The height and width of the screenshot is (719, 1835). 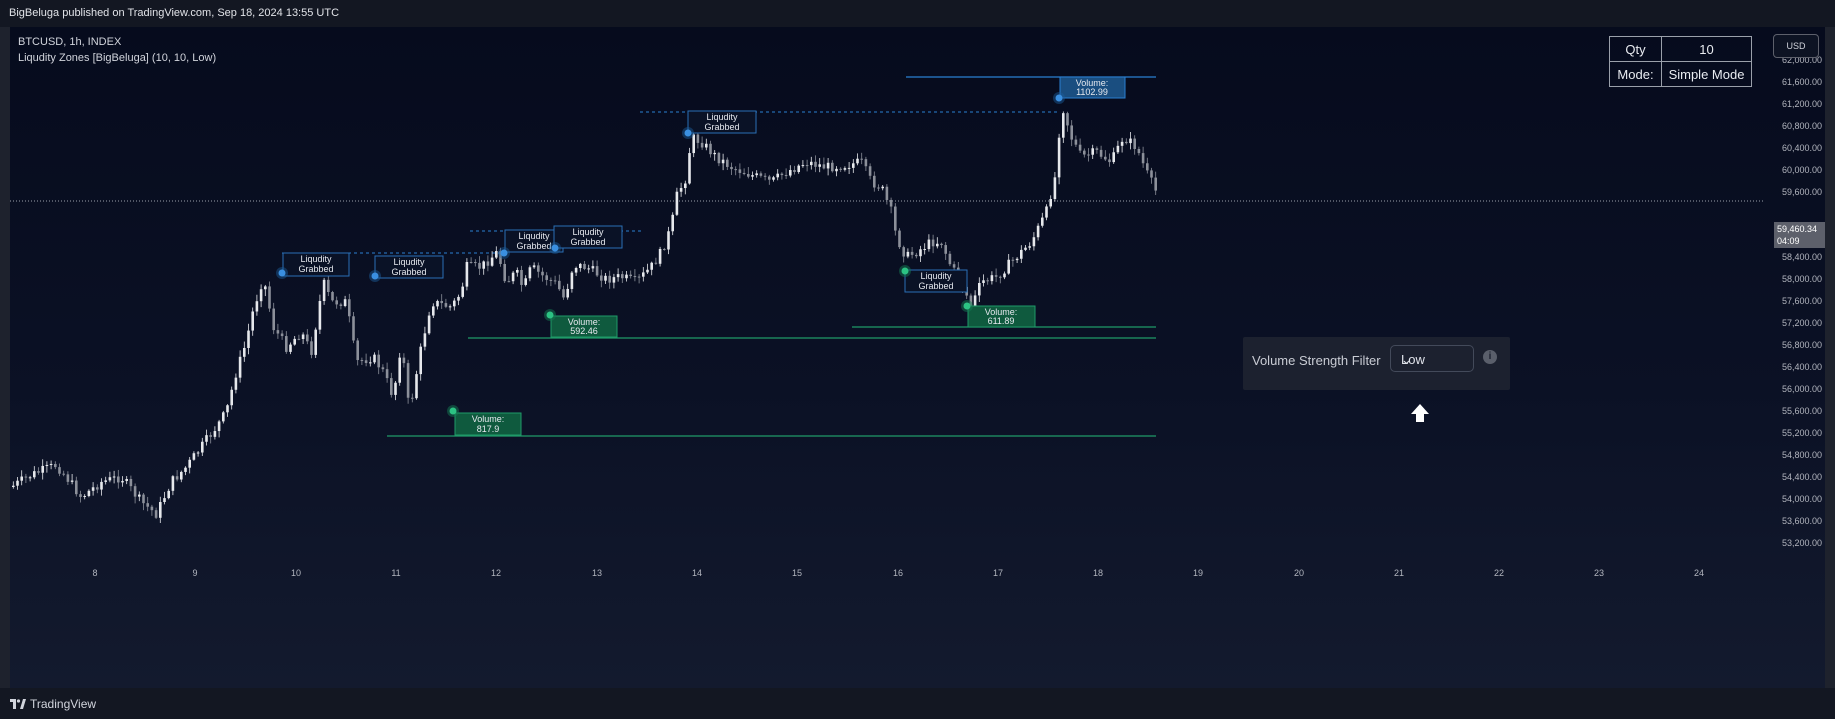 I want to click on volume-strength-filter-label: Volume Strength Filter, so click(x=1316, y=360).